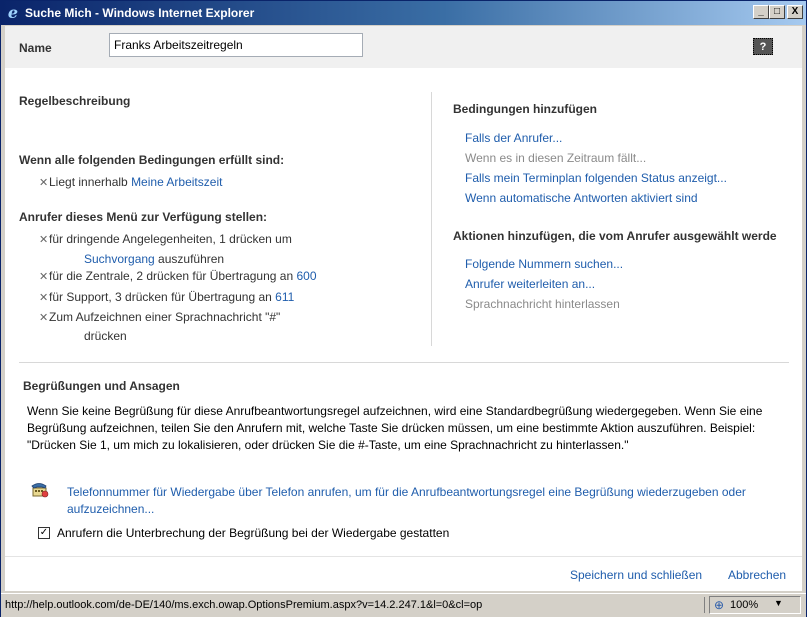 This screenshot has width=807, height=617. Describe the element at coordinates (13, 12) in the screenshot. I see `internet-explorer-icon: e` at that location.